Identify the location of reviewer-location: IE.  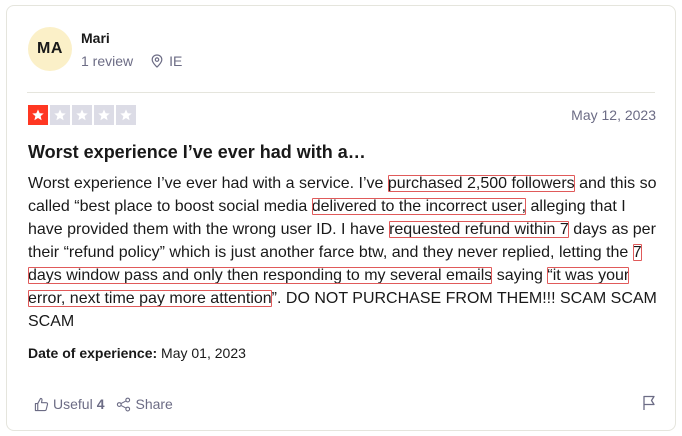
(166, 61).